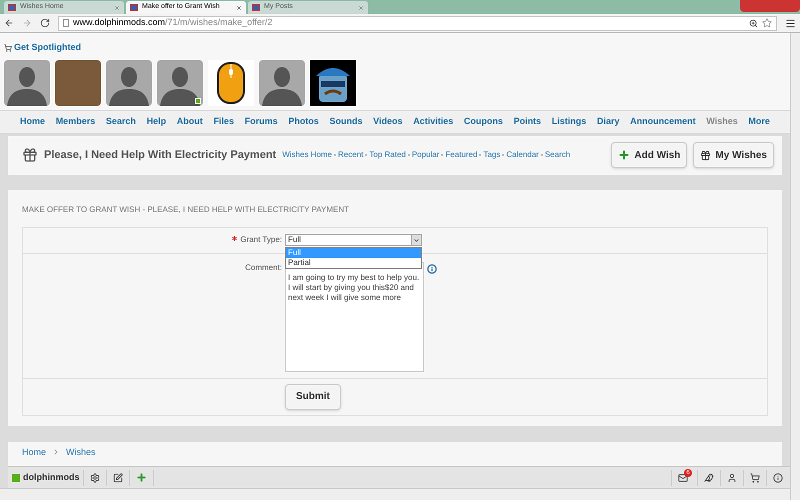 The width and height of the screenshot is (800, 500). I want to click on header-link: Featured, so click(461, 155).